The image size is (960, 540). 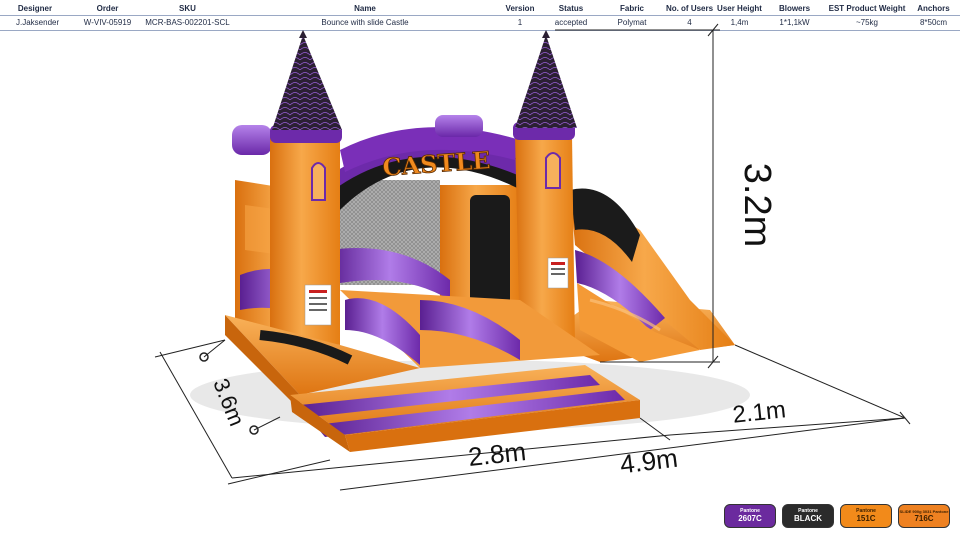 I want to click on swatch-pantone-151c: Pantone 151C, so click(x=866, y=516).